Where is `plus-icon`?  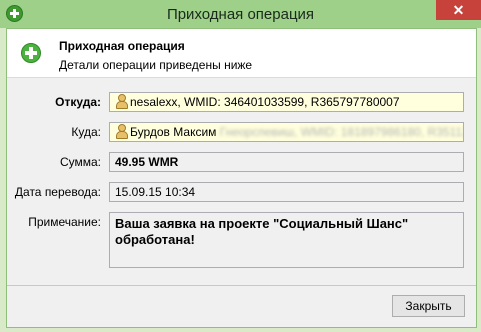
plus-icon is located at coordinates (31, 53).